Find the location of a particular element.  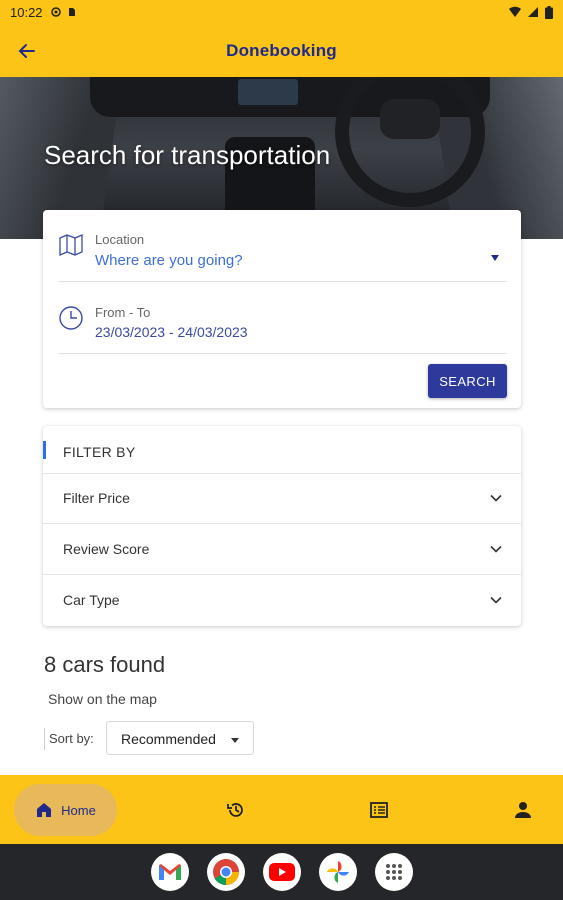

filter-title: FILTER BY is located at coordinates (99, 452).